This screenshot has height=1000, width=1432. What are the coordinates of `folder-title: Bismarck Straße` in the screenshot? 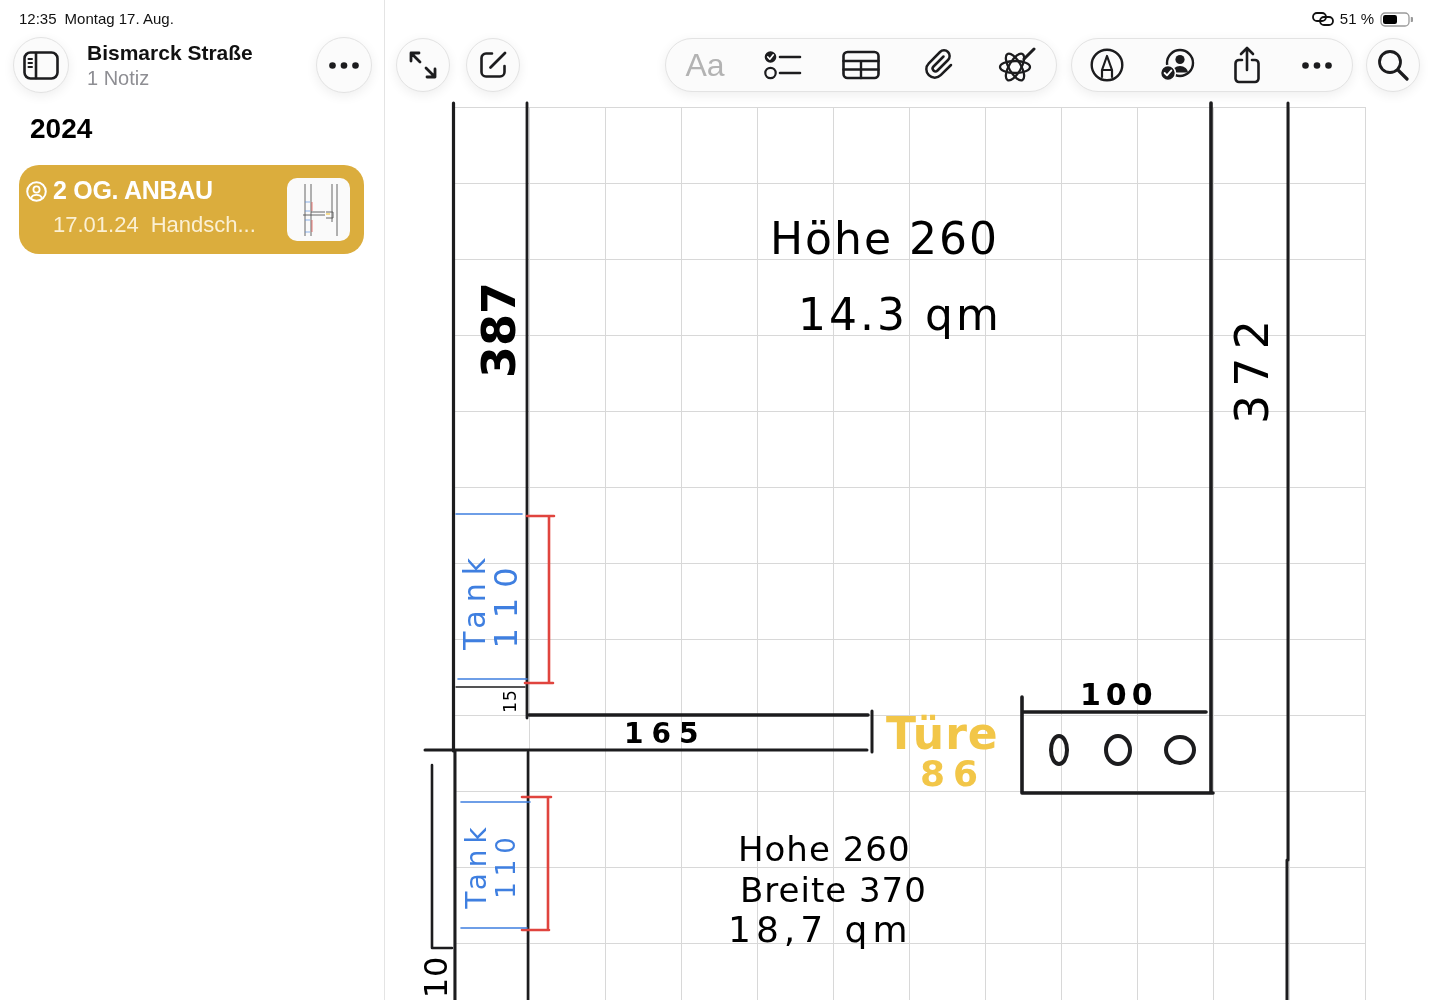 It's located at (170, 53).